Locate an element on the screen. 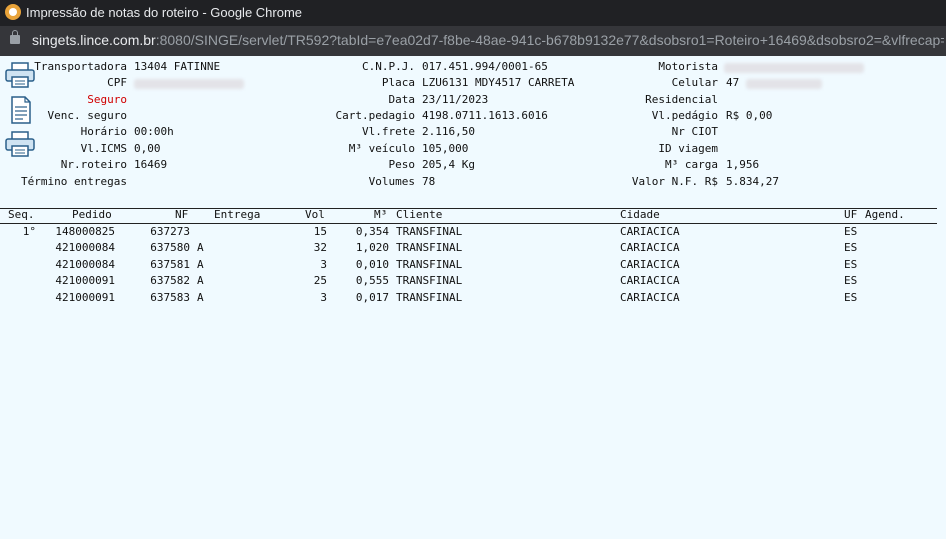  cell-vol: 32 is located at coordinates (320, 248).